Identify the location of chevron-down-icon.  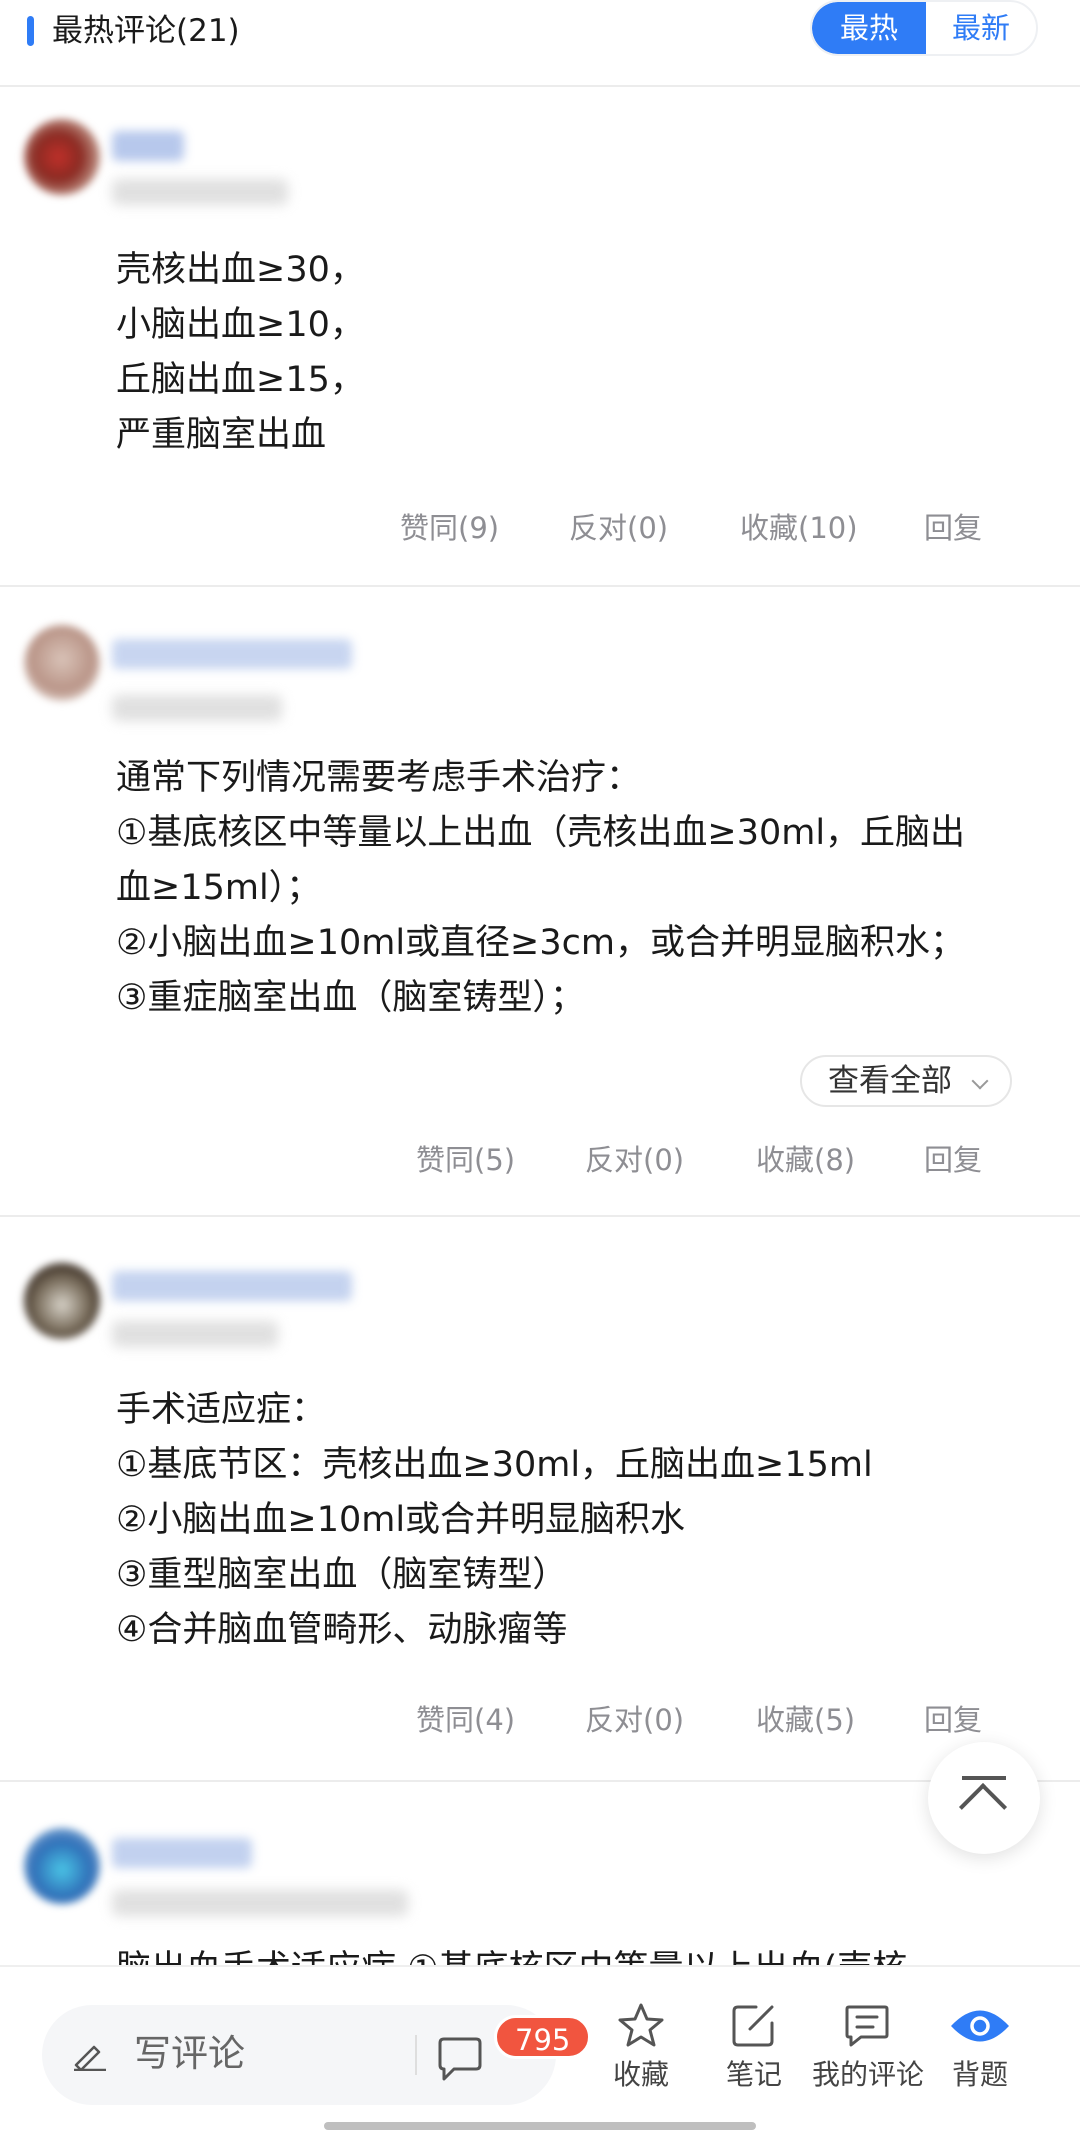
(980, 1081).